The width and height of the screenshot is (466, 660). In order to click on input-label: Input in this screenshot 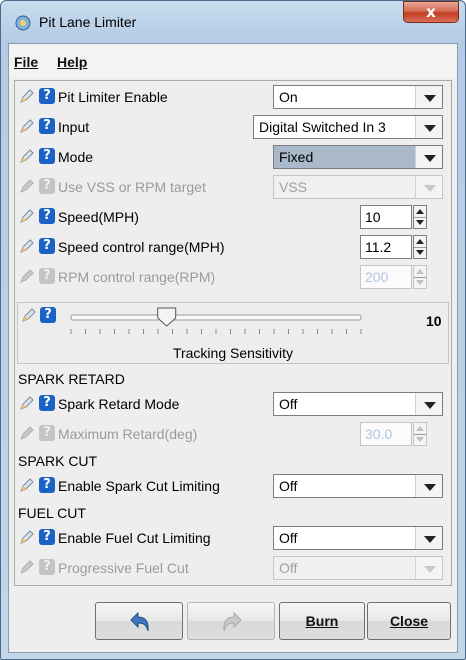, I will do `click(74, 127)`.